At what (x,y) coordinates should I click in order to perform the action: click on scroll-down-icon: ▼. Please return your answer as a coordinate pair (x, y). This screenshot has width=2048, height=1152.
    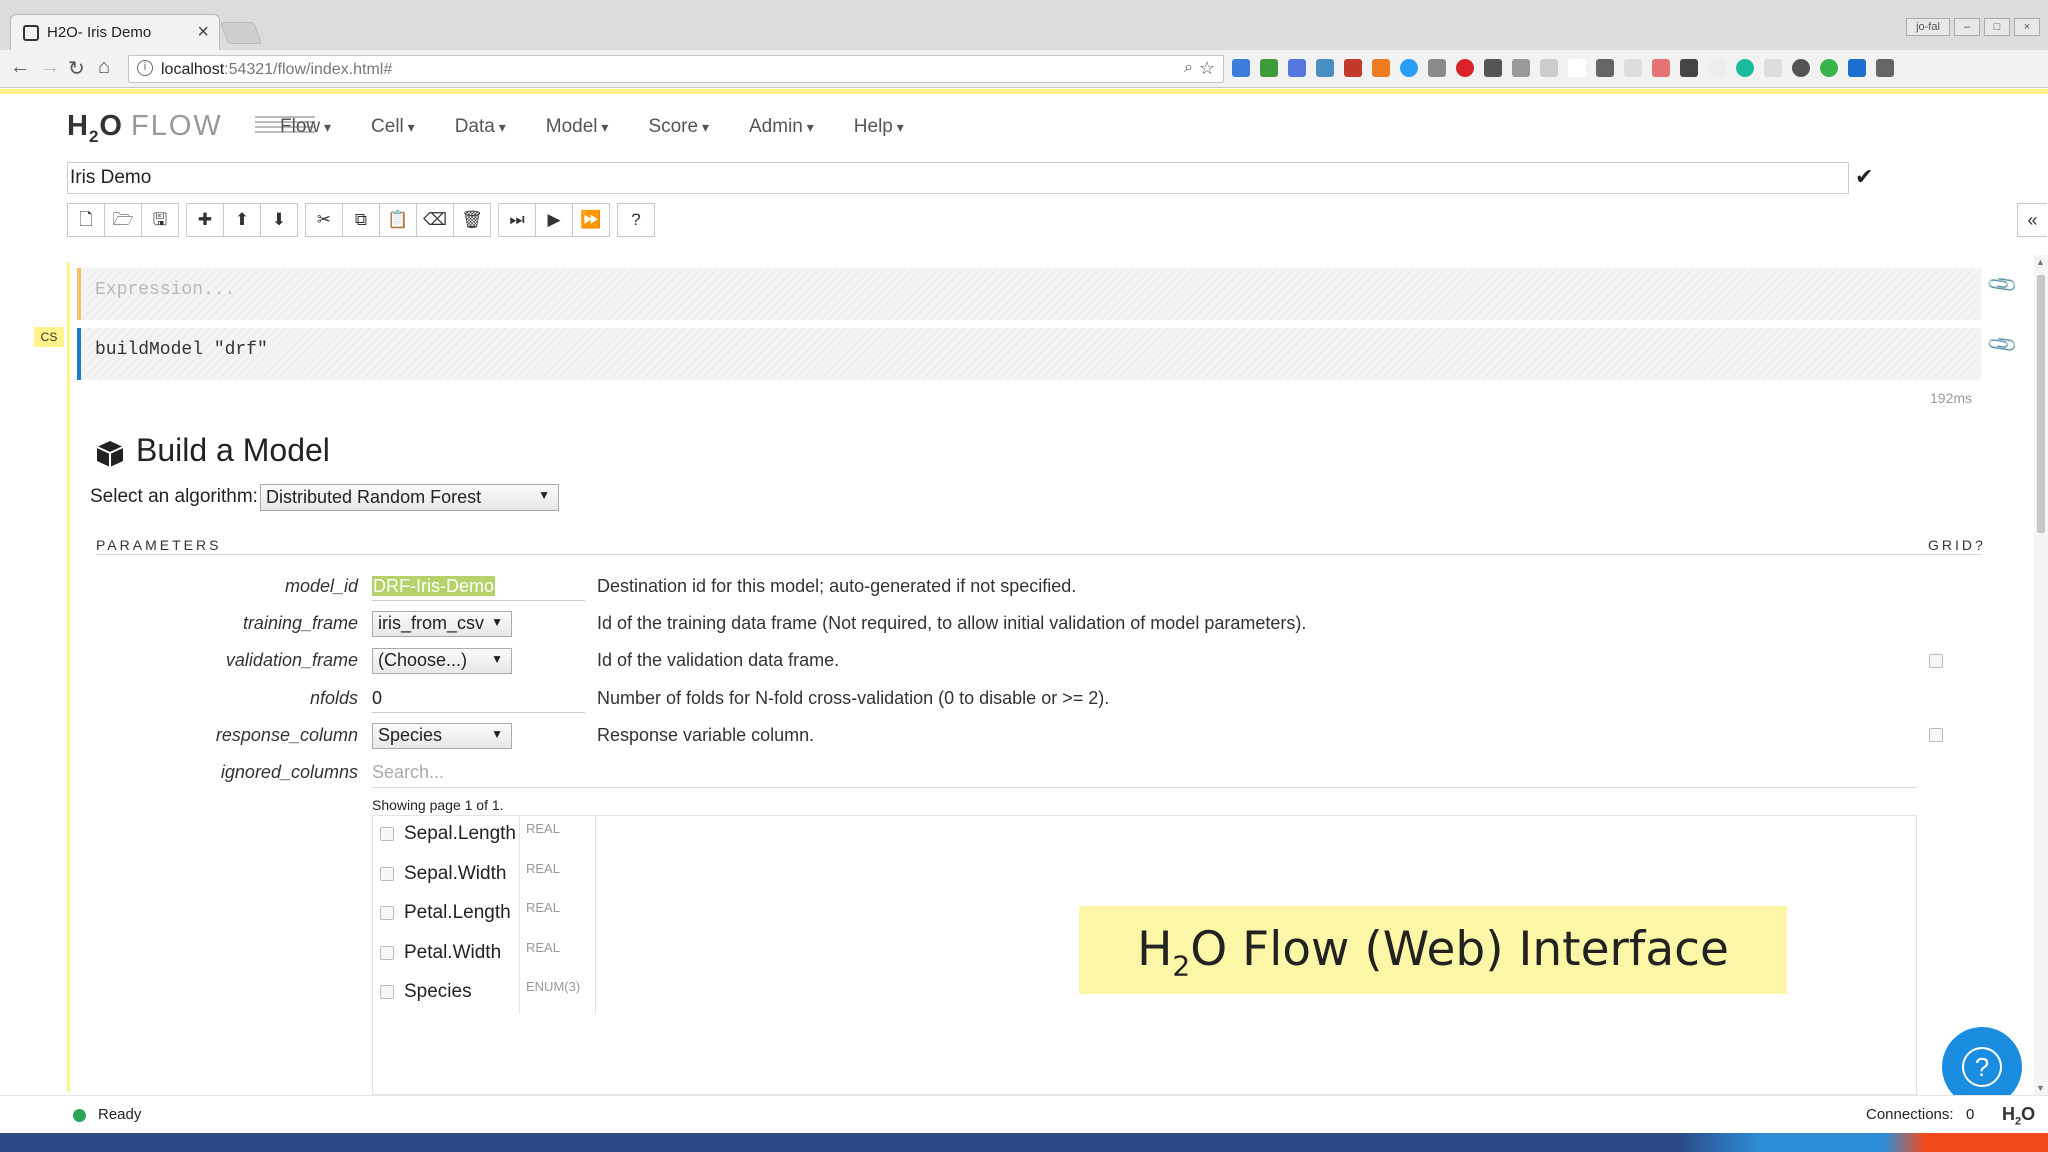
    Looking at the image, I should click on (2040, 1088).